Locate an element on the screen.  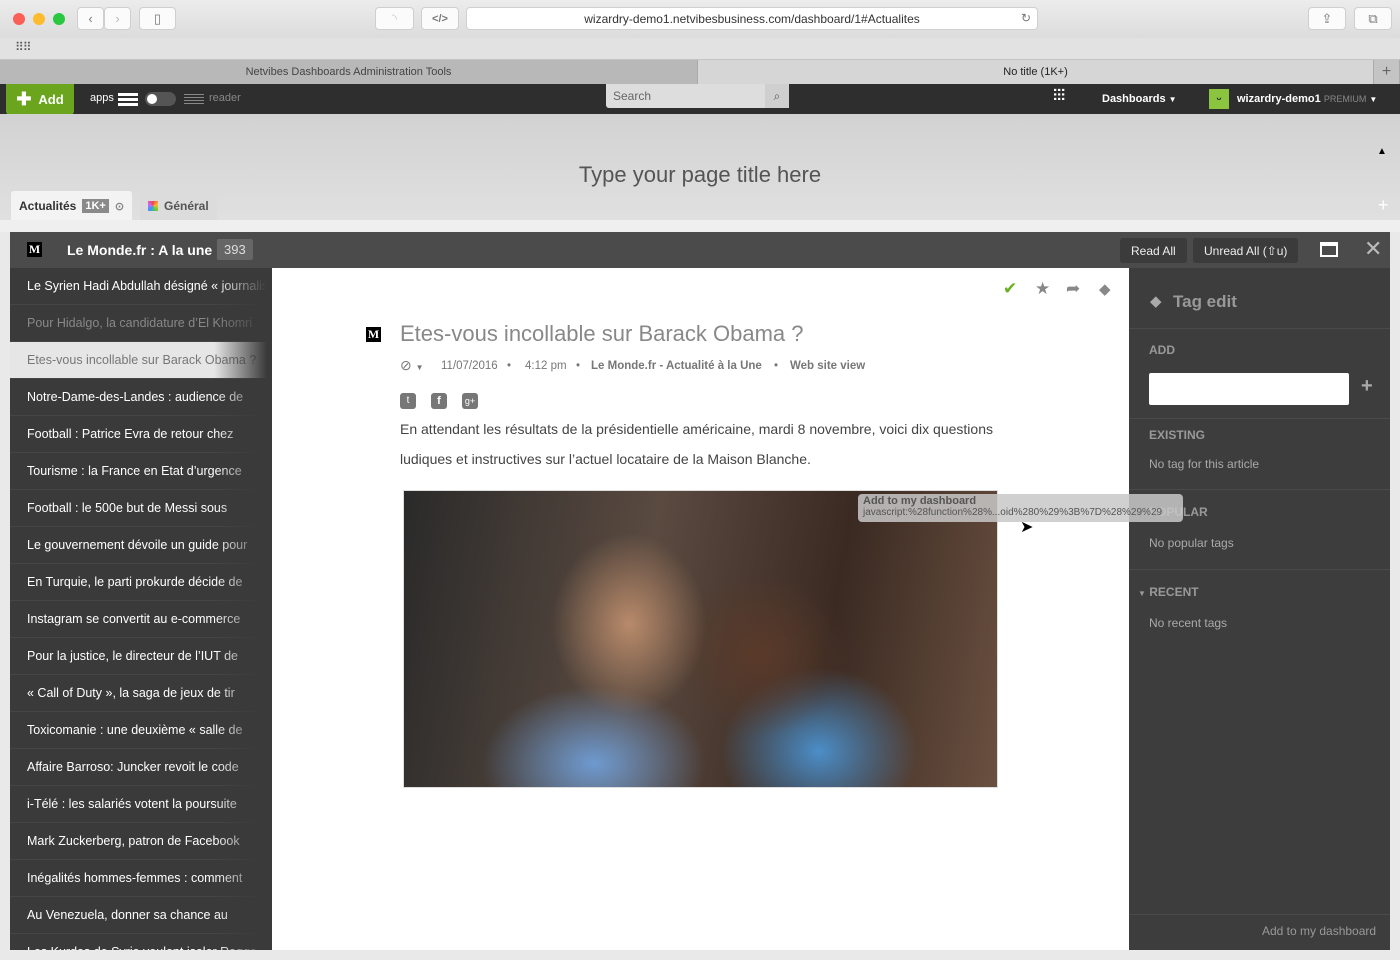
chevron-right-icon: › is located at coordinates (117, 18).